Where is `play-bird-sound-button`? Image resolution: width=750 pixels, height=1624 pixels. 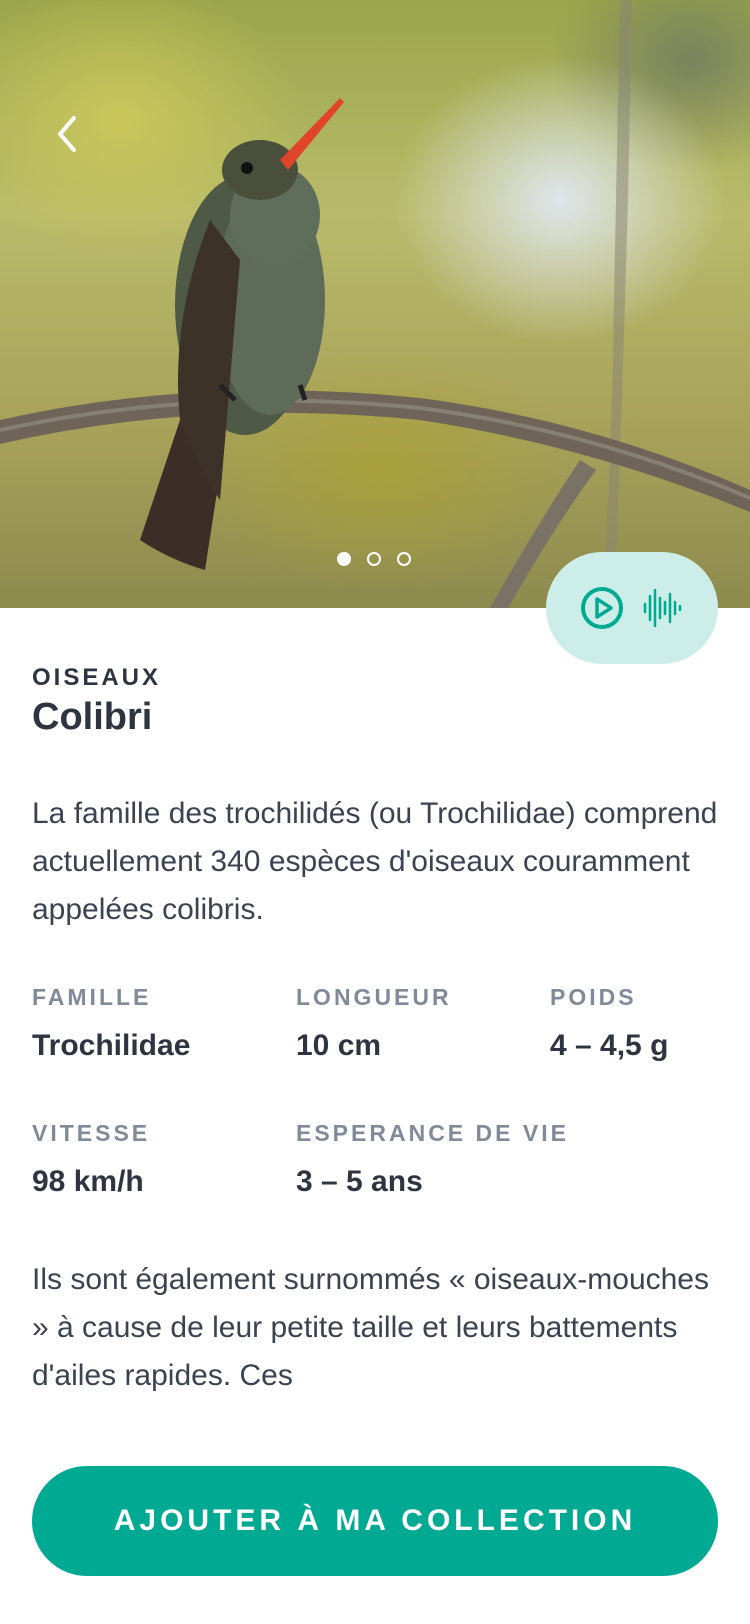
play-bird-sound-button is located at coordinates (632, 608).